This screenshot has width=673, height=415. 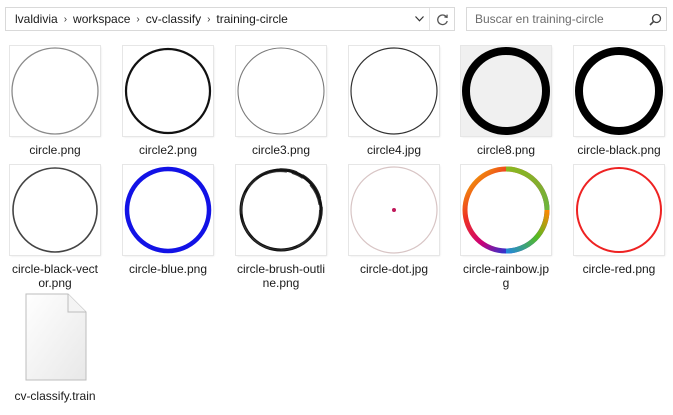 I want to click on breadcrumb-item-cv-classify: cv-classify, so click(x=173, y=19).